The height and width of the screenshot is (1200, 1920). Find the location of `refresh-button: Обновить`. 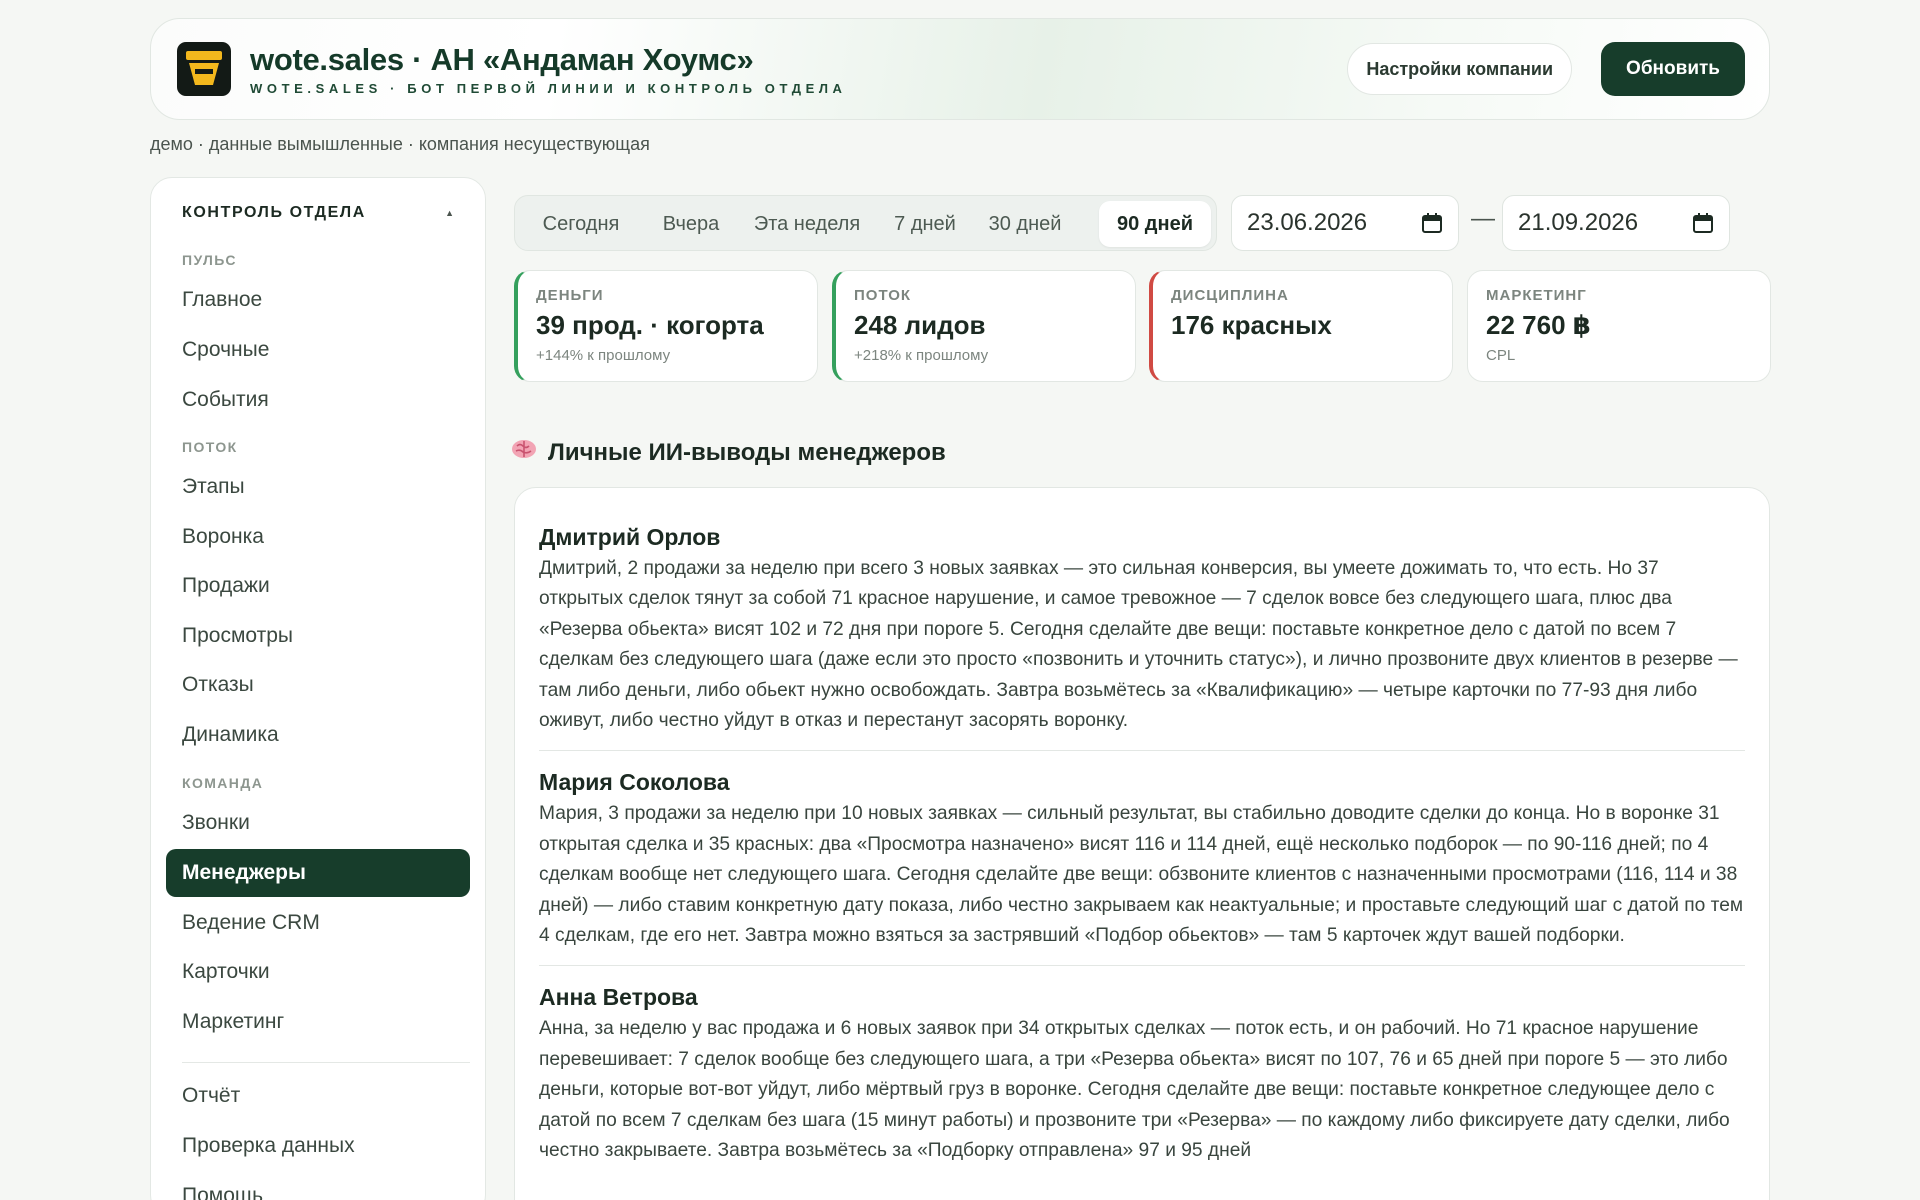

refresh-button: Обновить is located at coordinates (1673, 69).